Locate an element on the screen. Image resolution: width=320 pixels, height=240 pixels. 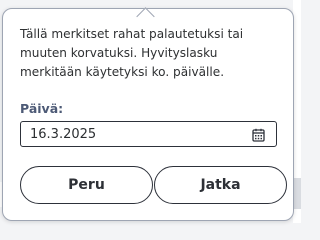
calendar-icon is located at coordinates (258, 134).